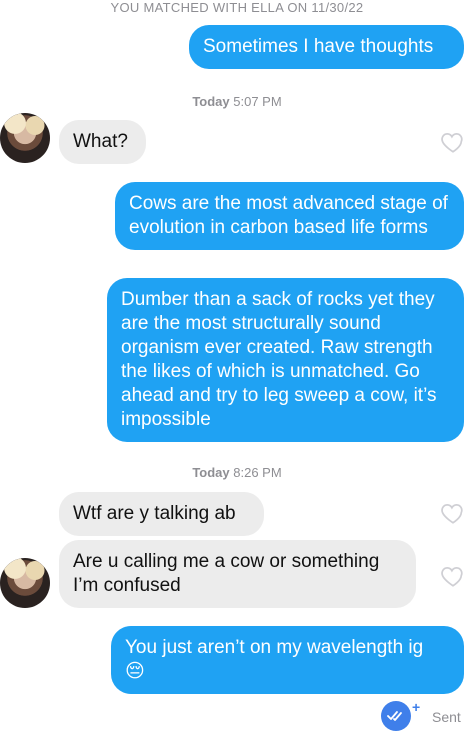 The width and height of the screenshot is (474, 736). I want to click on message-bubble-incoming: Wtf are y talking ab, so click(161, 514).